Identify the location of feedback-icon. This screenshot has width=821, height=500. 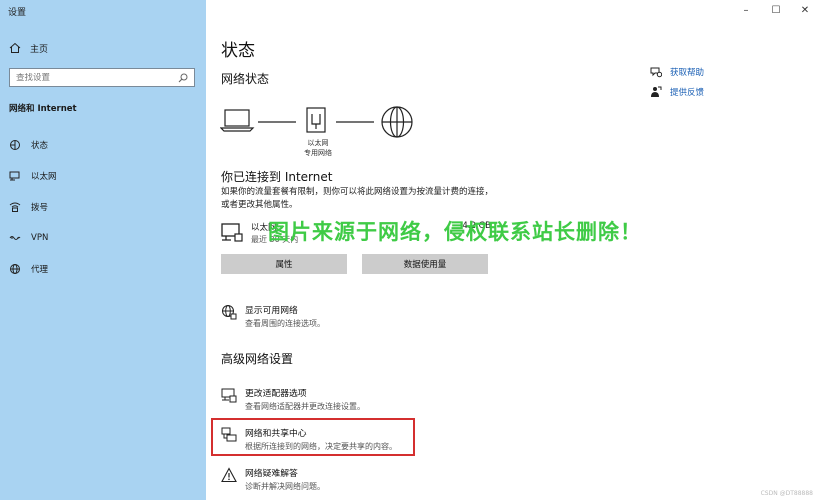
(656, 91).